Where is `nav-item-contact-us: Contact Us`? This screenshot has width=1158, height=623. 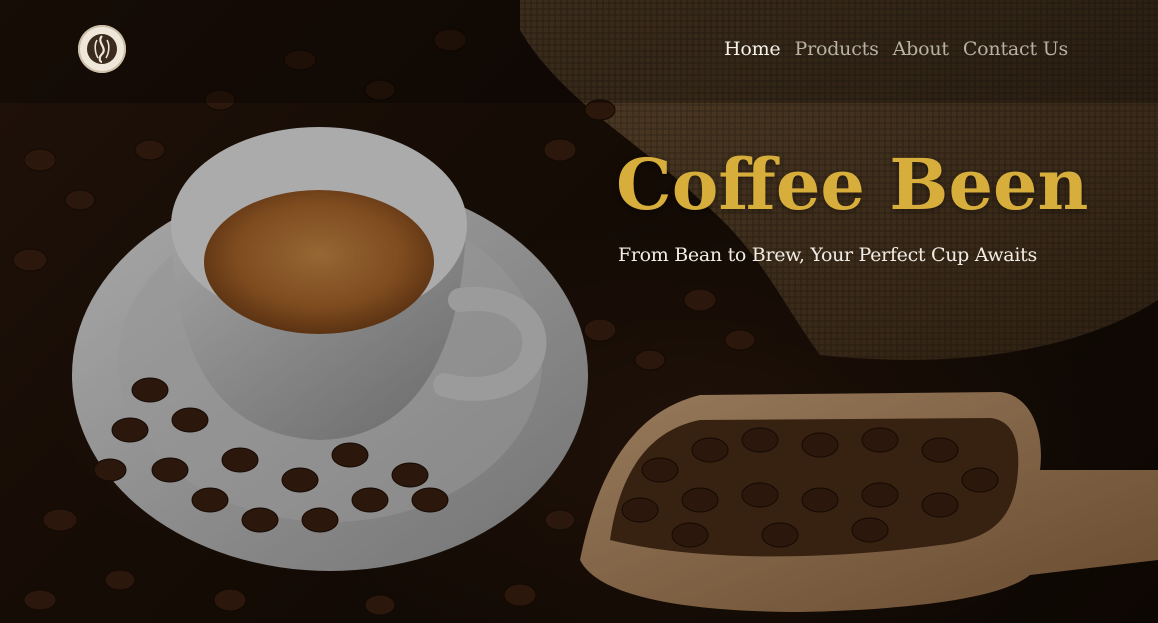
nav-item-contact-us: Contact Us is located at coordinates (1015, 49).